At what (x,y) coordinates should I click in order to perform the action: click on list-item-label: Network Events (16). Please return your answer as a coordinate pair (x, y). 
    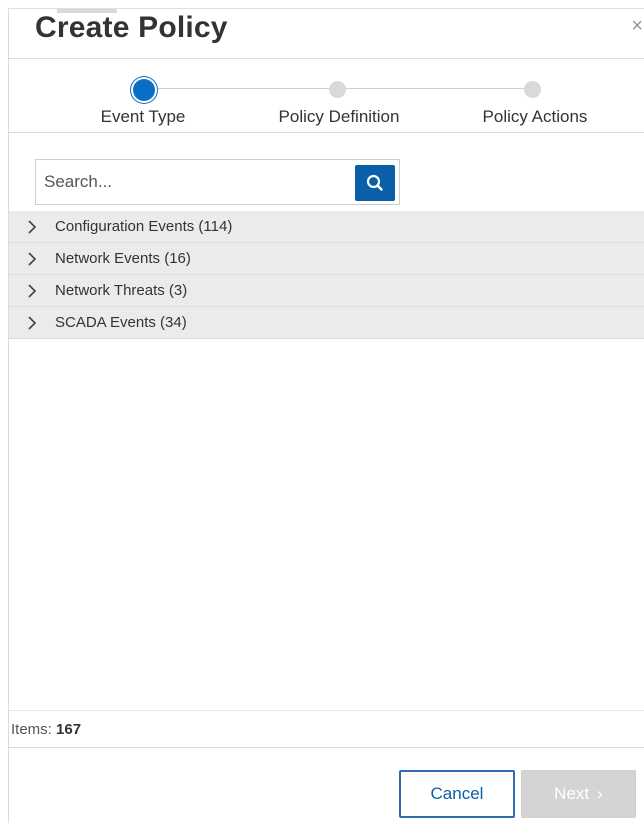
    Looking at the image, I should click on (123, 258).